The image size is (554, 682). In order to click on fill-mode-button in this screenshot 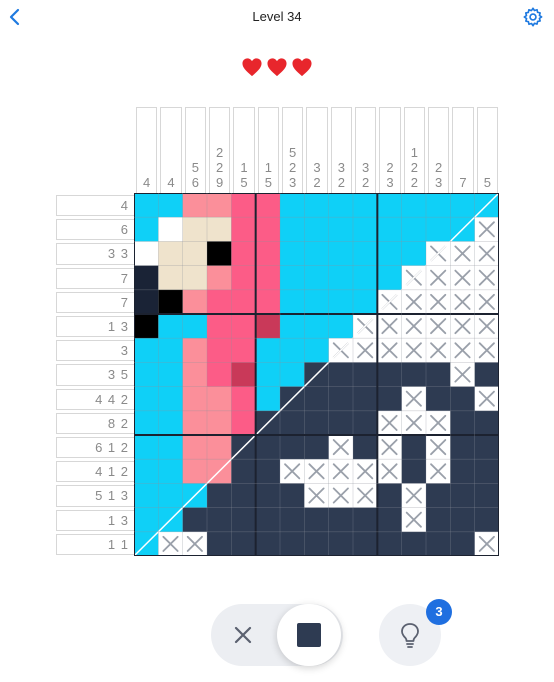, I will do `click(309, 635)`.